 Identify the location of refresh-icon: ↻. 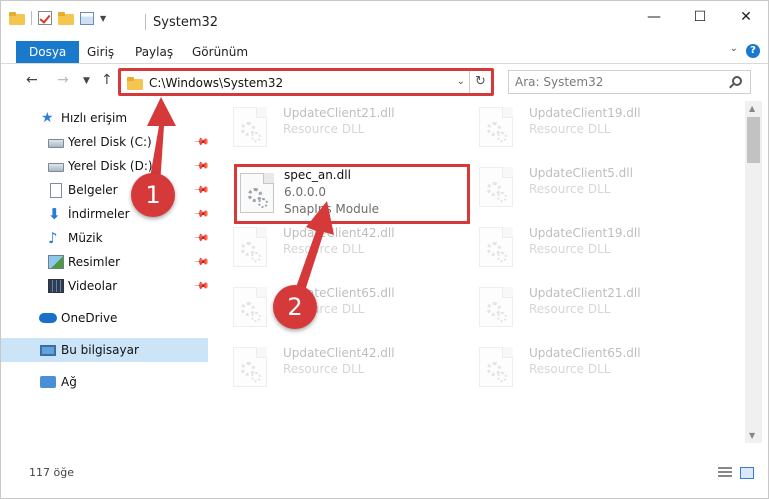
(480, 82).